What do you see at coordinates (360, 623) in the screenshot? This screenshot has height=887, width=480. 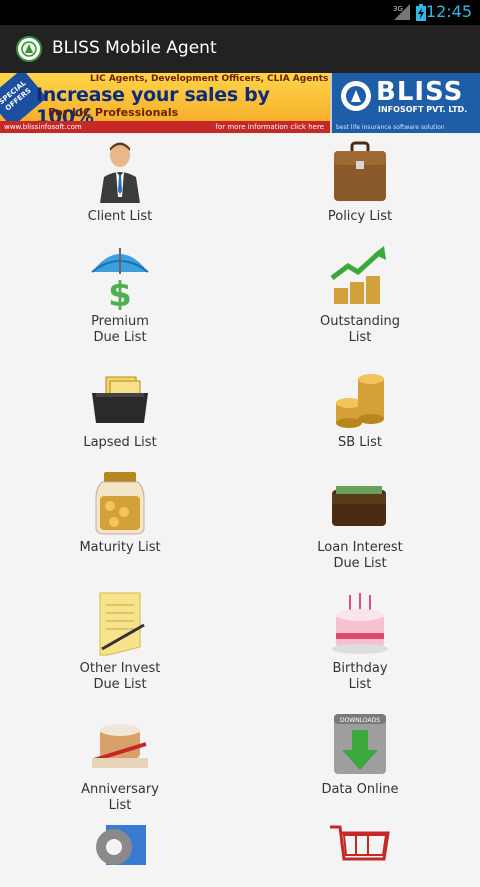 I see `birthday-cake-icon` at bounding box center [360, 623].